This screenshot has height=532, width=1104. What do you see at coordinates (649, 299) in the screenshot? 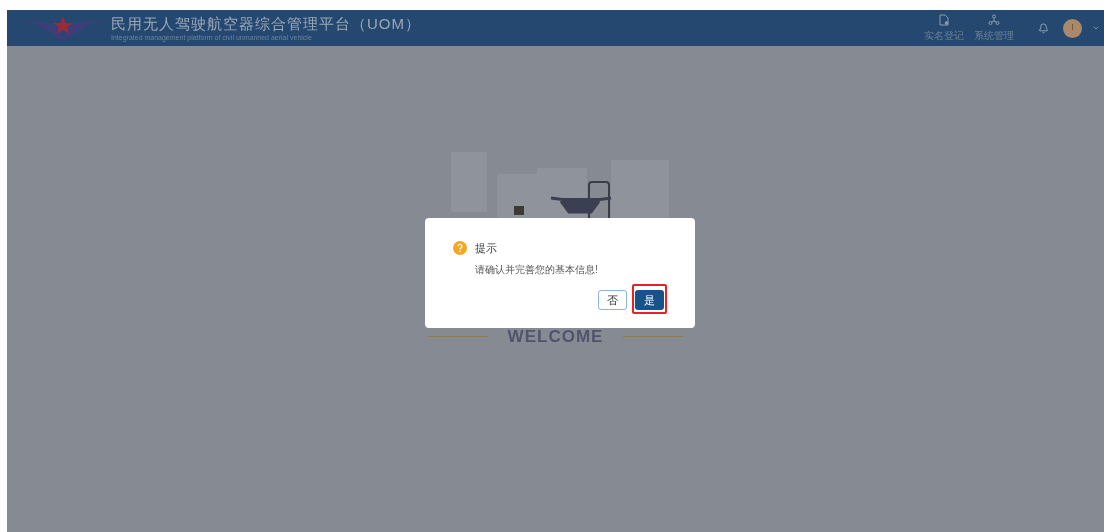
I see `dialog-button: 是` at bounding box center [649, 299].